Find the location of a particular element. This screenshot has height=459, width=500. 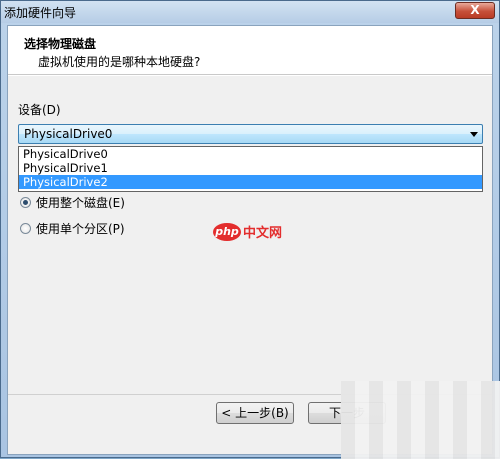

watermark-logo: php 中文网 is located at coordinates (247, 231).